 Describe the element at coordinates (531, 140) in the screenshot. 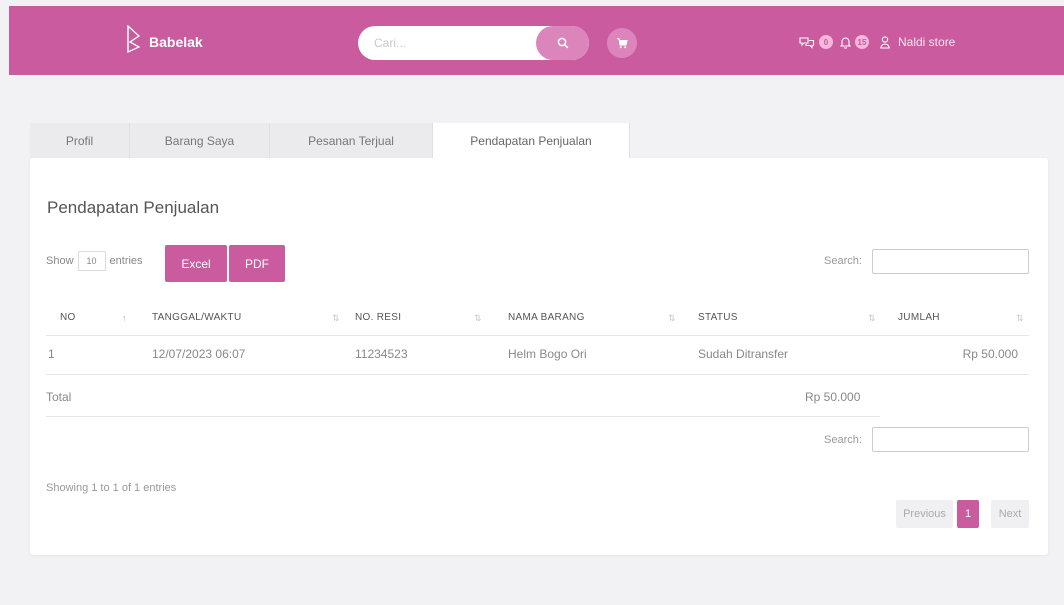

I see `tab-pendapatan-penjualan: Pendapatan Penjualan` at that location.